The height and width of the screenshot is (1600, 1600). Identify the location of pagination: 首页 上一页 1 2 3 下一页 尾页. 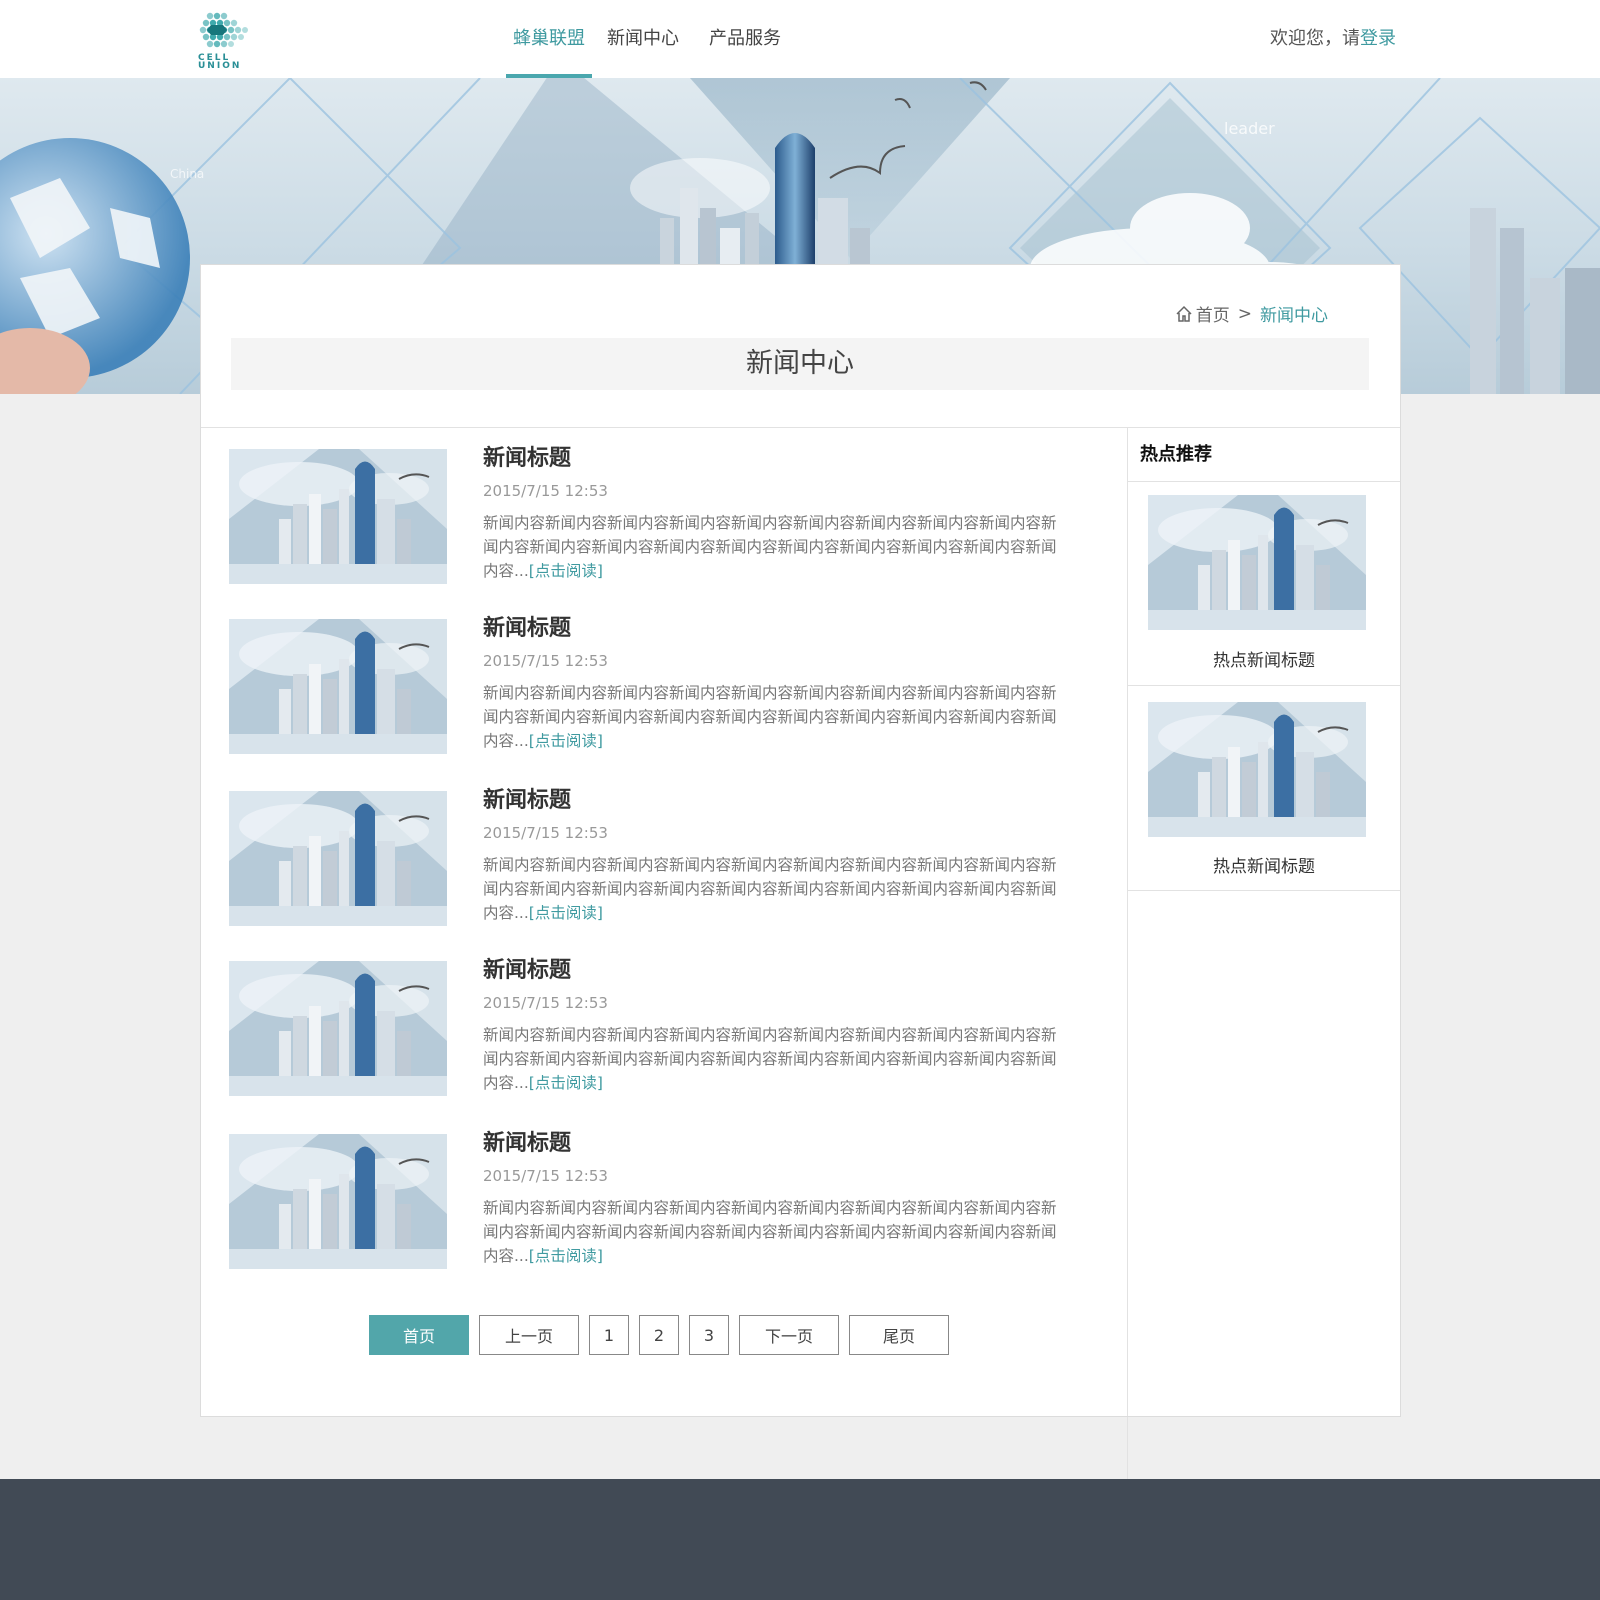
(664, 1335).